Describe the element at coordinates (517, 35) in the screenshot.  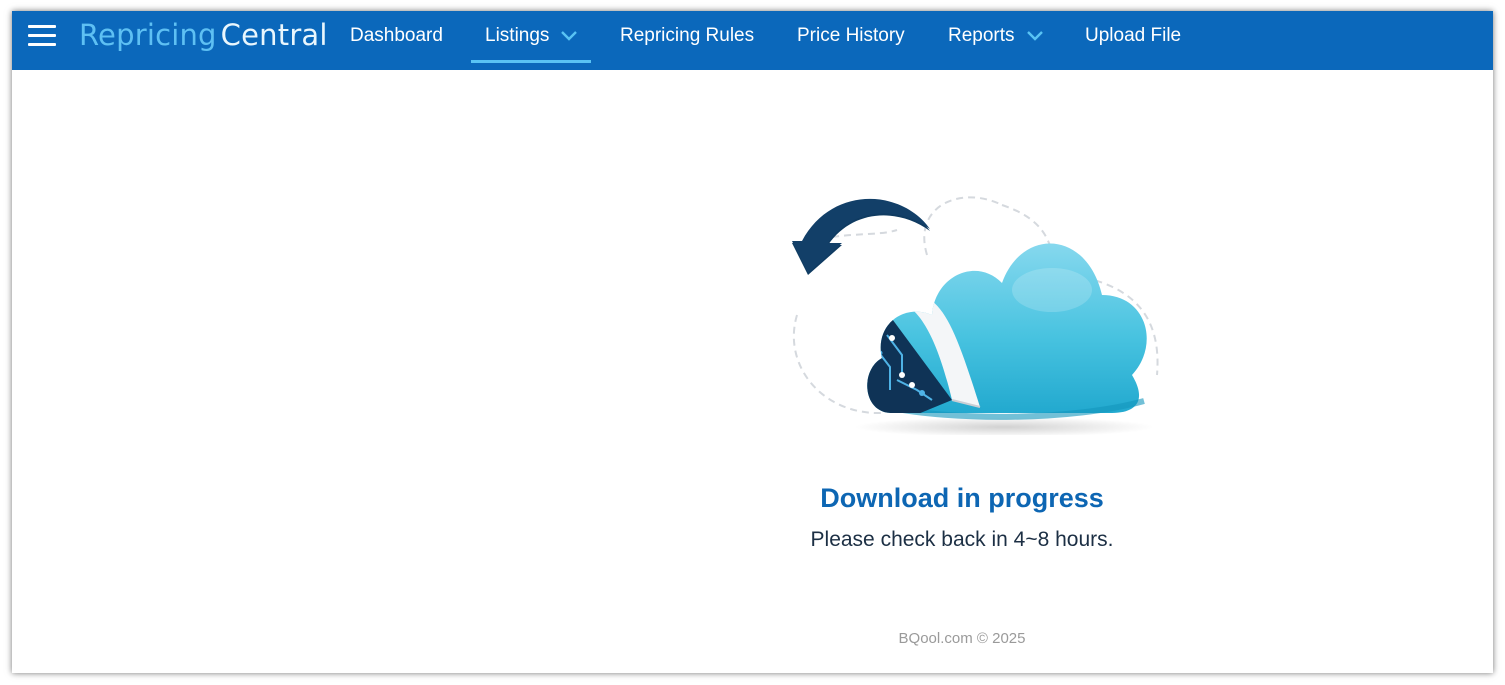
I see `nav-listings-label: Listings` at that location.